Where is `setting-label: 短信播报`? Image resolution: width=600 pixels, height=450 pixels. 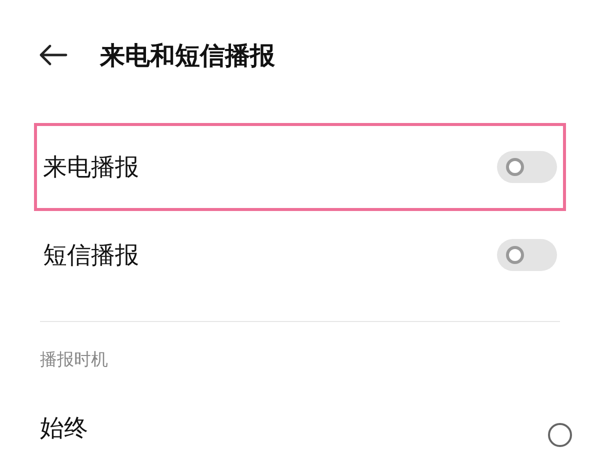 setting-label: 短信播报 is located at coordinates (91, 255).